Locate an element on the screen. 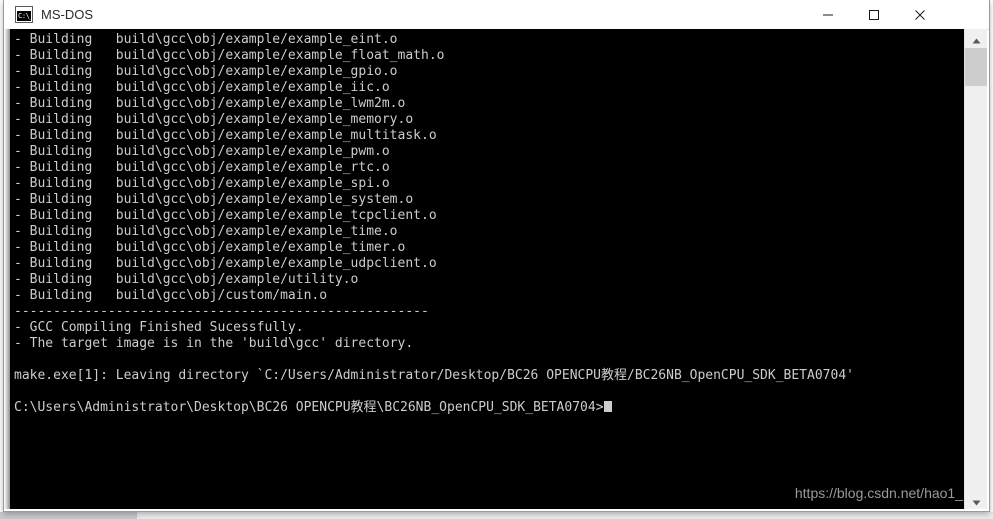 Image resolution: width=993 pixels, height=519 pixels. console-icon-screen: C:\_ is located at coordinates (24, 16).